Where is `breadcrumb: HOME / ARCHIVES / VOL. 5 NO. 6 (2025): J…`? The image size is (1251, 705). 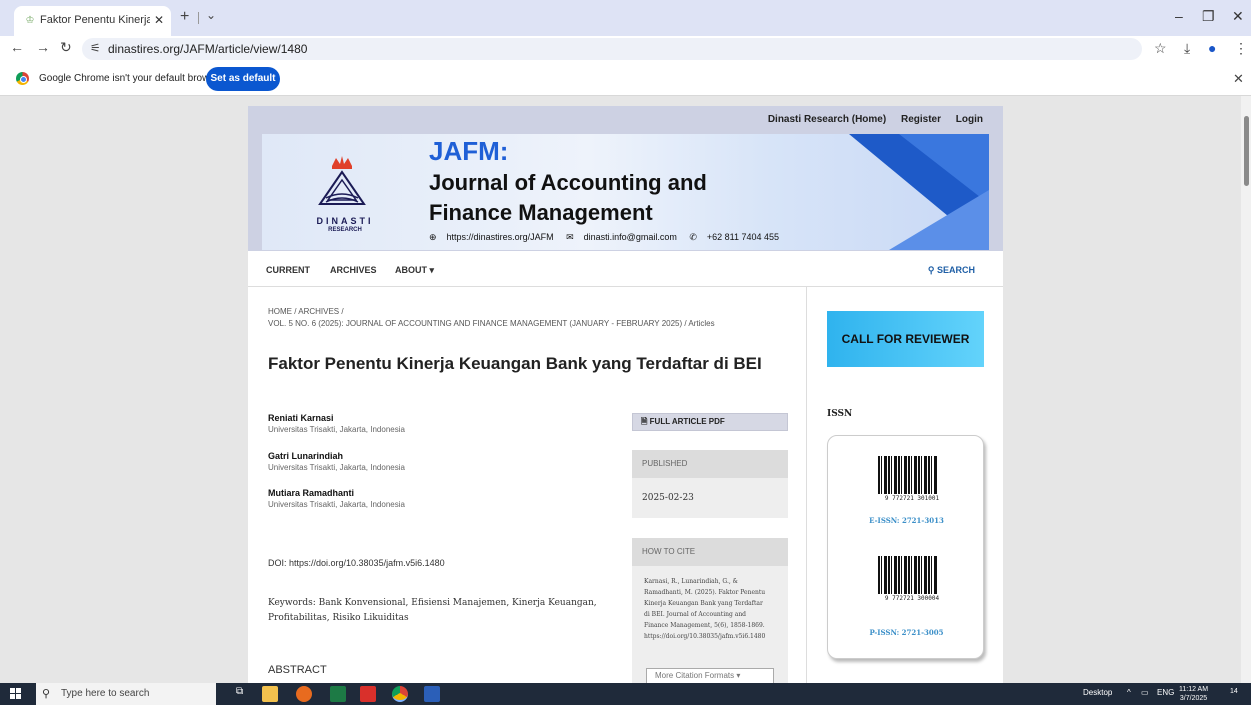 breadcrumb: HOME / ARCHIVES / VOL. 5 NO. 6 (2025): J… is located at coordinates (491, 317).